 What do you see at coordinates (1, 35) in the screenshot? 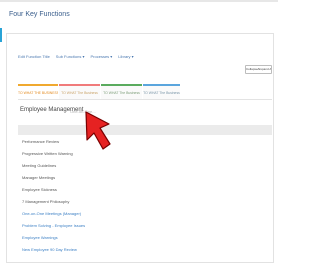
I see `sidebar-accent` at bounding box center [1, 35].